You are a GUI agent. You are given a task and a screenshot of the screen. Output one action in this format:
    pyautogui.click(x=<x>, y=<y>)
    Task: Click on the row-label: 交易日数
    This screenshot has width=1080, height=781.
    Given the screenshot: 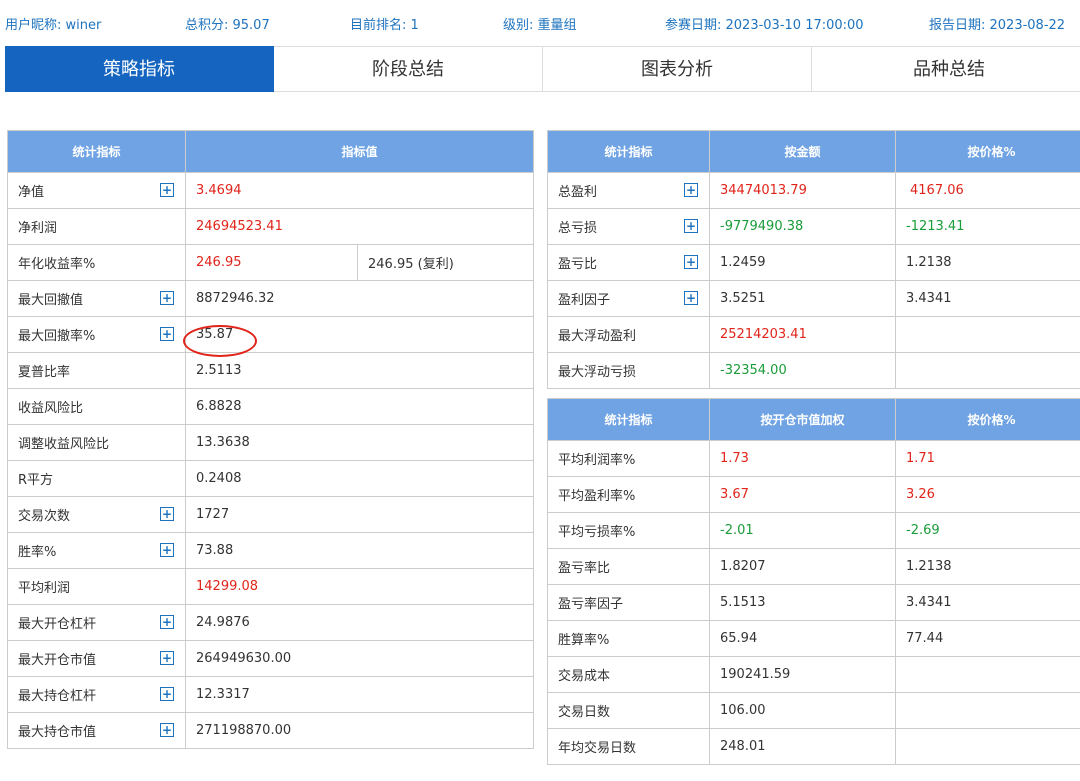 What is the action you would take?
    pyautogui.click(x=584, y=712)
    